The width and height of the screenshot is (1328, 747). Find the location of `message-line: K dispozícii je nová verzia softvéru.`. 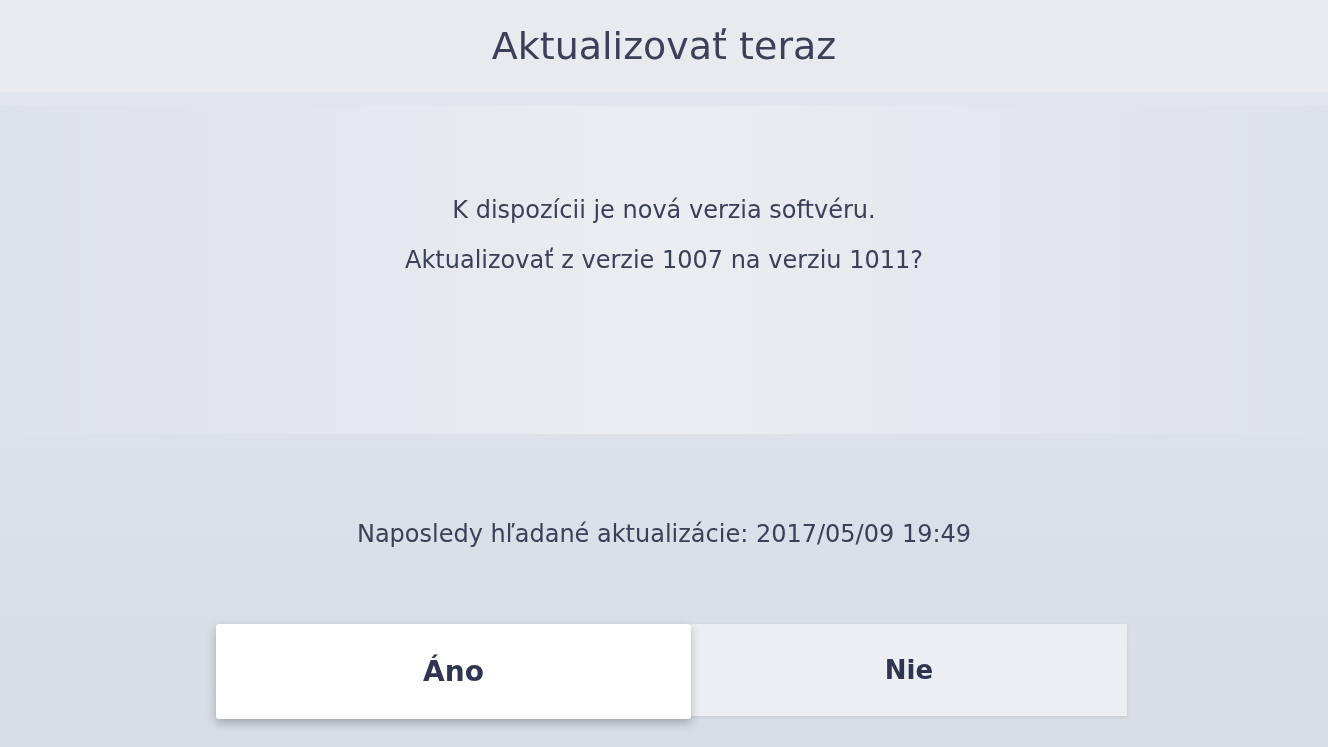

message-line: K dispozícii je nová verzia softvéru. is located at coordinates (664, 210).